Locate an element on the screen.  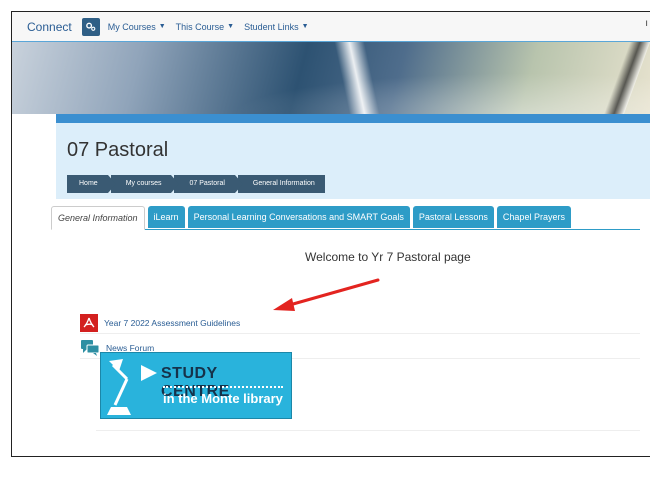
user-menu-edge: ı is located at coordinates (646, 23).